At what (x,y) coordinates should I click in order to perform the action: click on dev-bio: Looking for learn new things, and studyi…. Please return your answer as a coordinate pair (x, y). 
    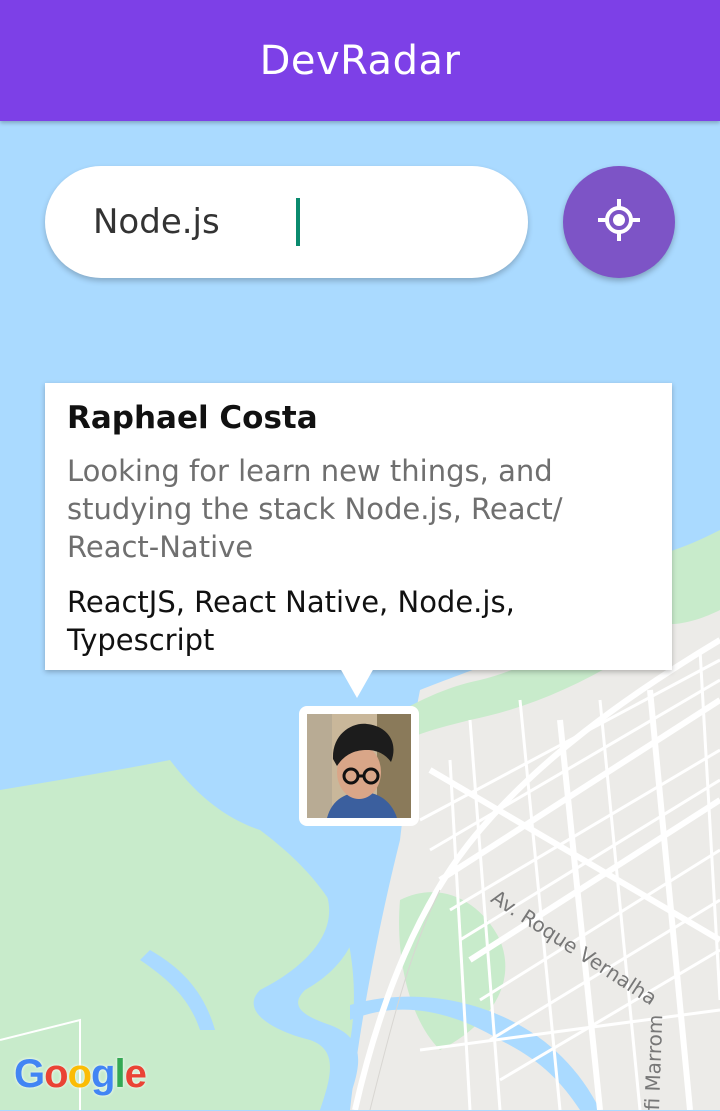
    Looking at the image, I should click on (315, 509).